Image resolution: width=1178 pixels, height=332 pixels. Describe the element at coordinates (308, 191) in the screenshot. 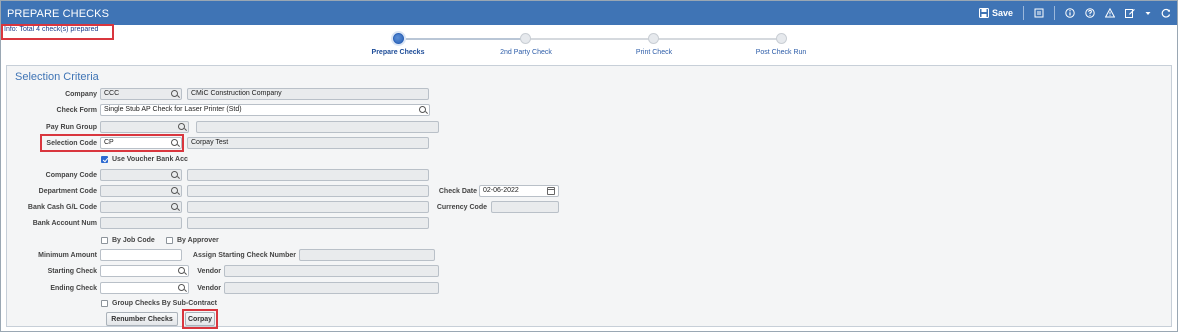

I see `department-code-description` at that location.